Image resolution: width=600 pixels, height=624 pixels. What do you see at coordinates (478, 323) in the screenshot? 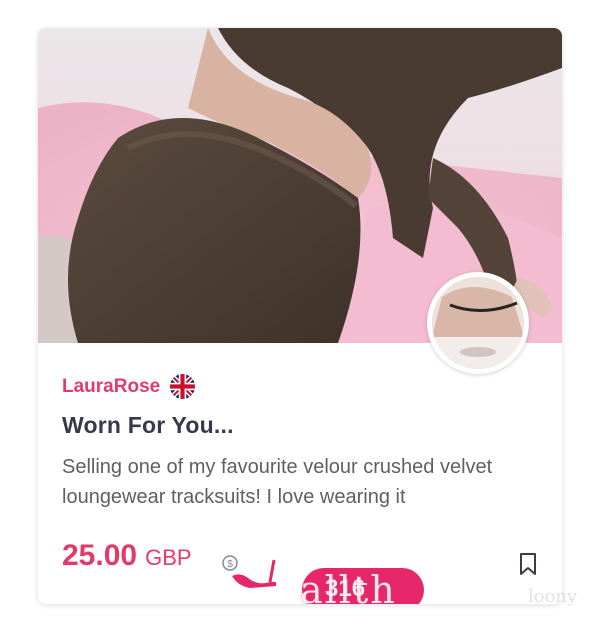
I see `seller-avatar` at bounding box center [478, 323].